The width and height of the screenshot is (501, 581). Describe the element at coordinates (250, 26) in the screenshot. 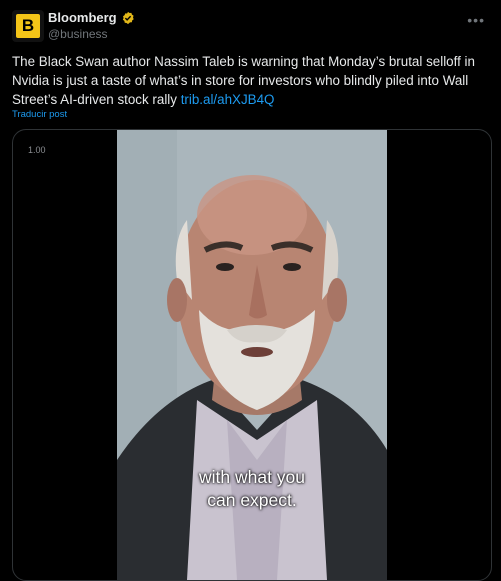

I see `tweet-header: B Bloomberg @business •••` at that location.